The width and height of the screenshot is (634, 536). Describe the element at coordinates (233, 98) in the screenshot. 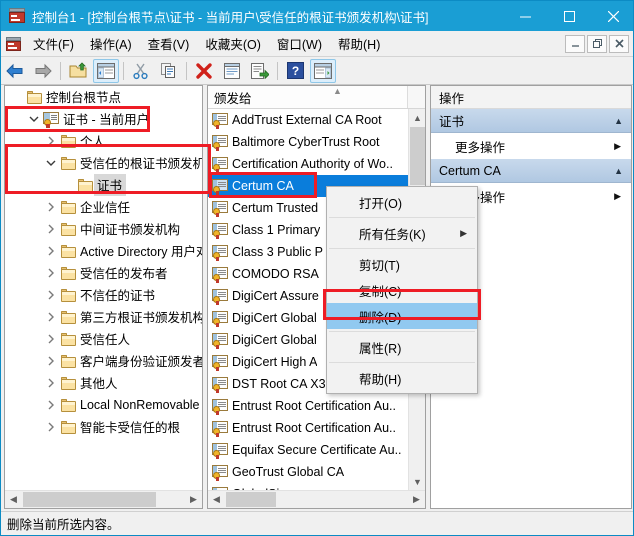

I see `column-header-label: 颁发给` at that location.